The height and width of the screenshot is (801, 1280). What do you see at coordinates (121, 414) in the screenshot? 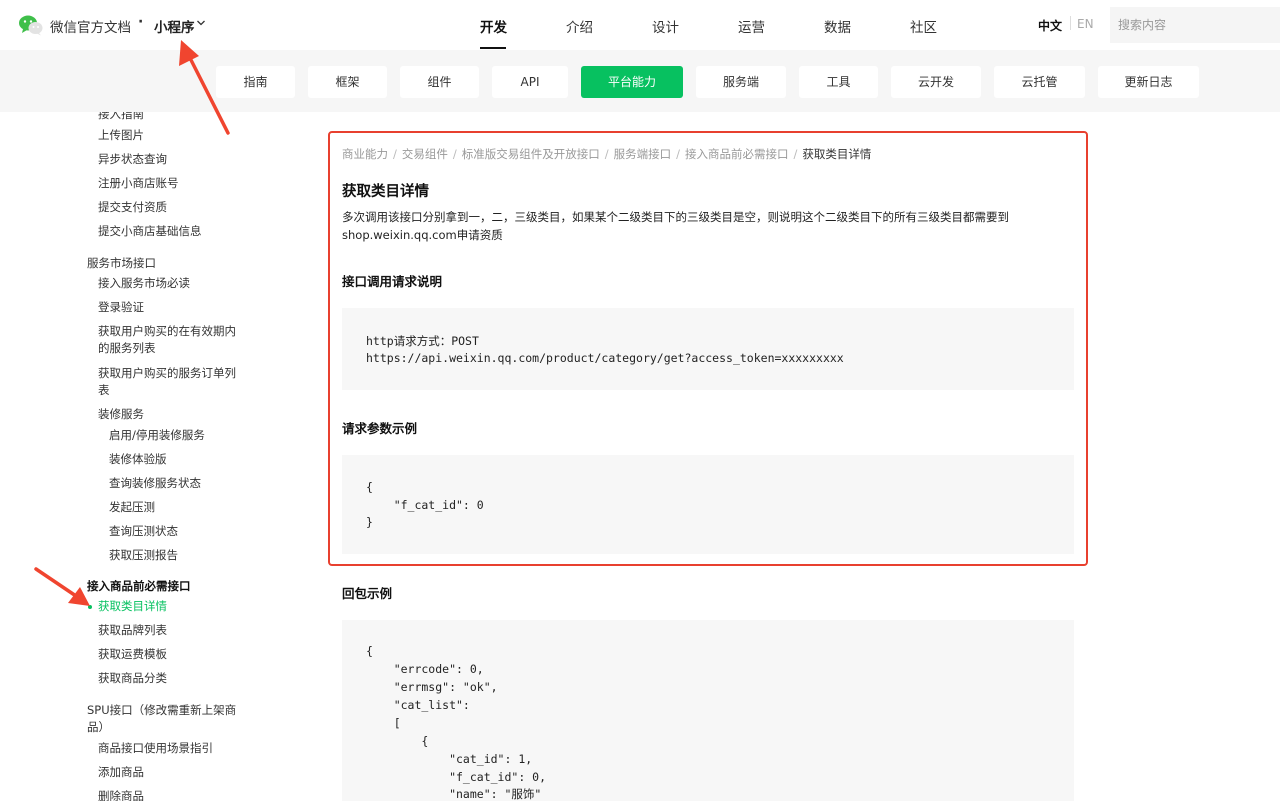
I see `sidebar-item: 装修服务` at bounding box center [121, 414].